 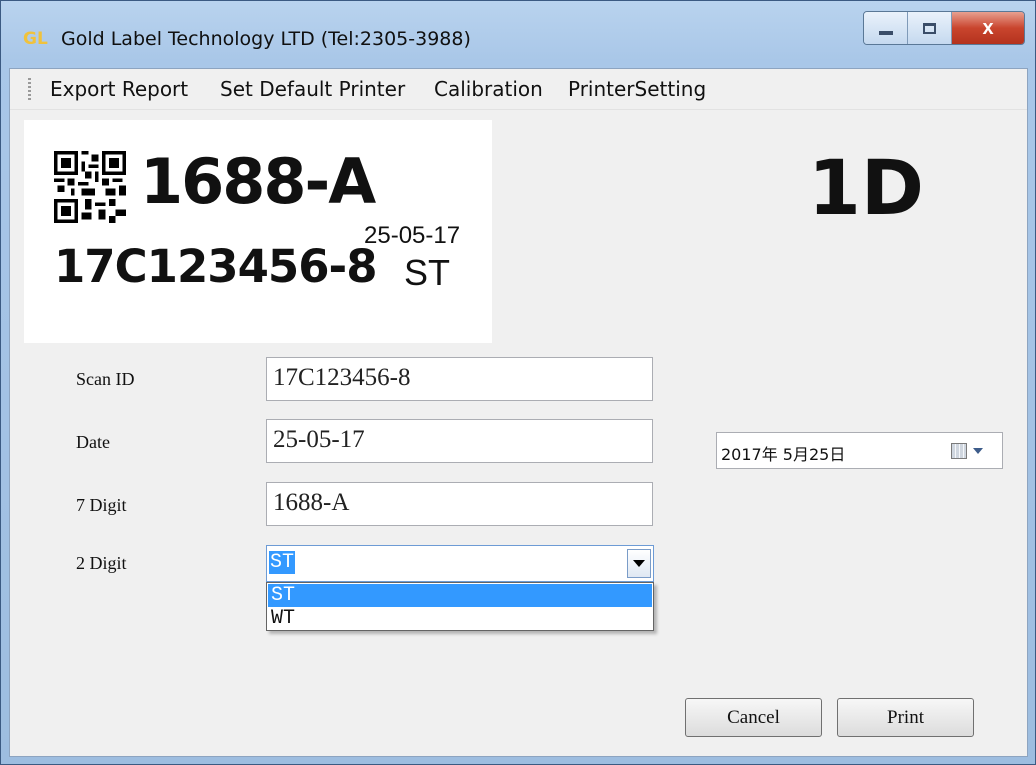 I want to click on date-input: 25-05-17, so click(x=459, y=441).